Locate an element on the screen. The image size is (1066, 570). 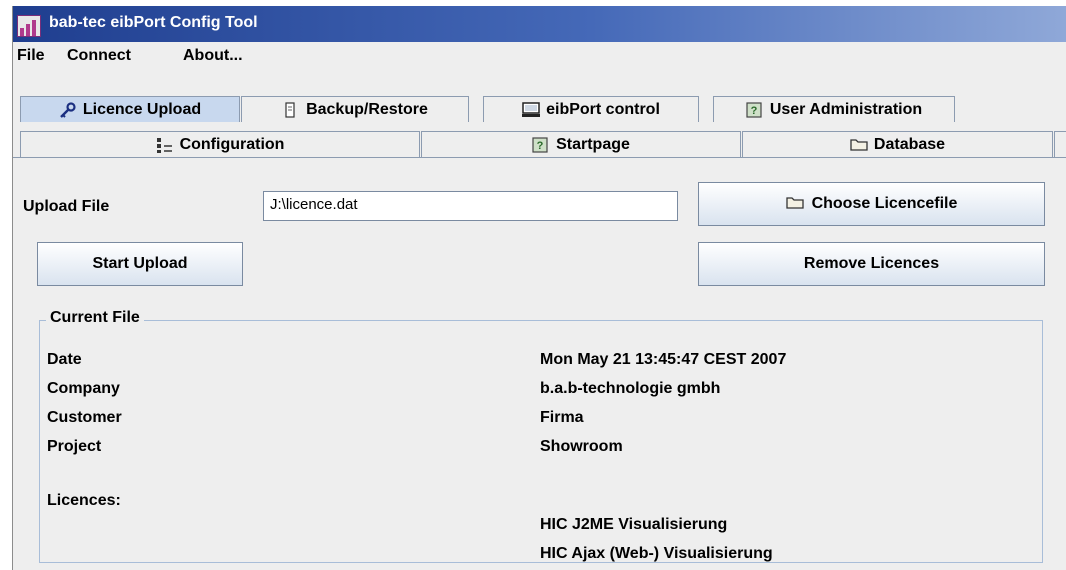
remove-licences-label: Remove Licences is located at coordinates (871, 263).